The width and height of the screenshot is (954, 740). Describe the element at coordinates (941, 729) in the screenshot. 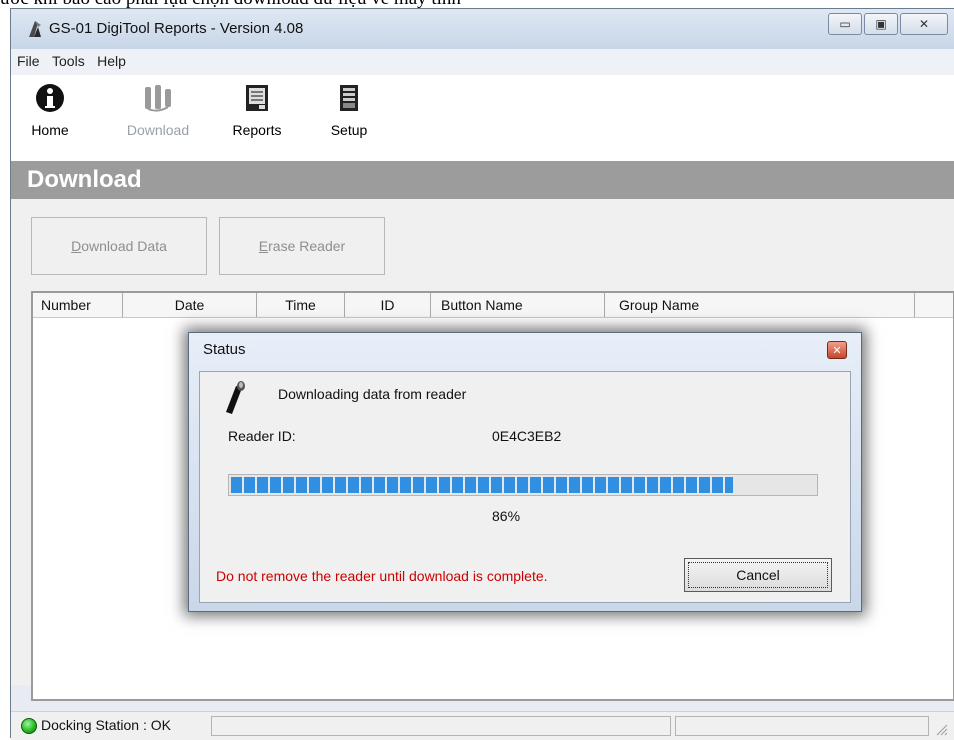

I see `resize-grip-icon` at that location.